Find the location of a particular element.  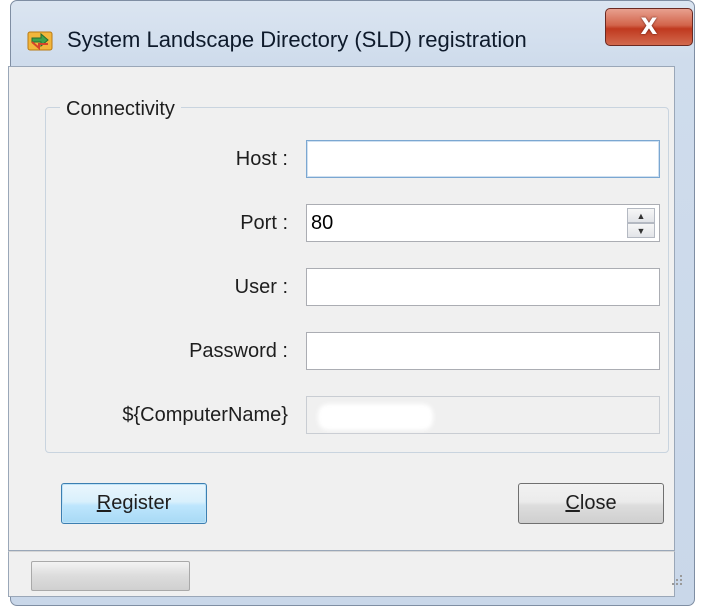

spin-down-icon: ▼ is located at coordinates (641, 230).